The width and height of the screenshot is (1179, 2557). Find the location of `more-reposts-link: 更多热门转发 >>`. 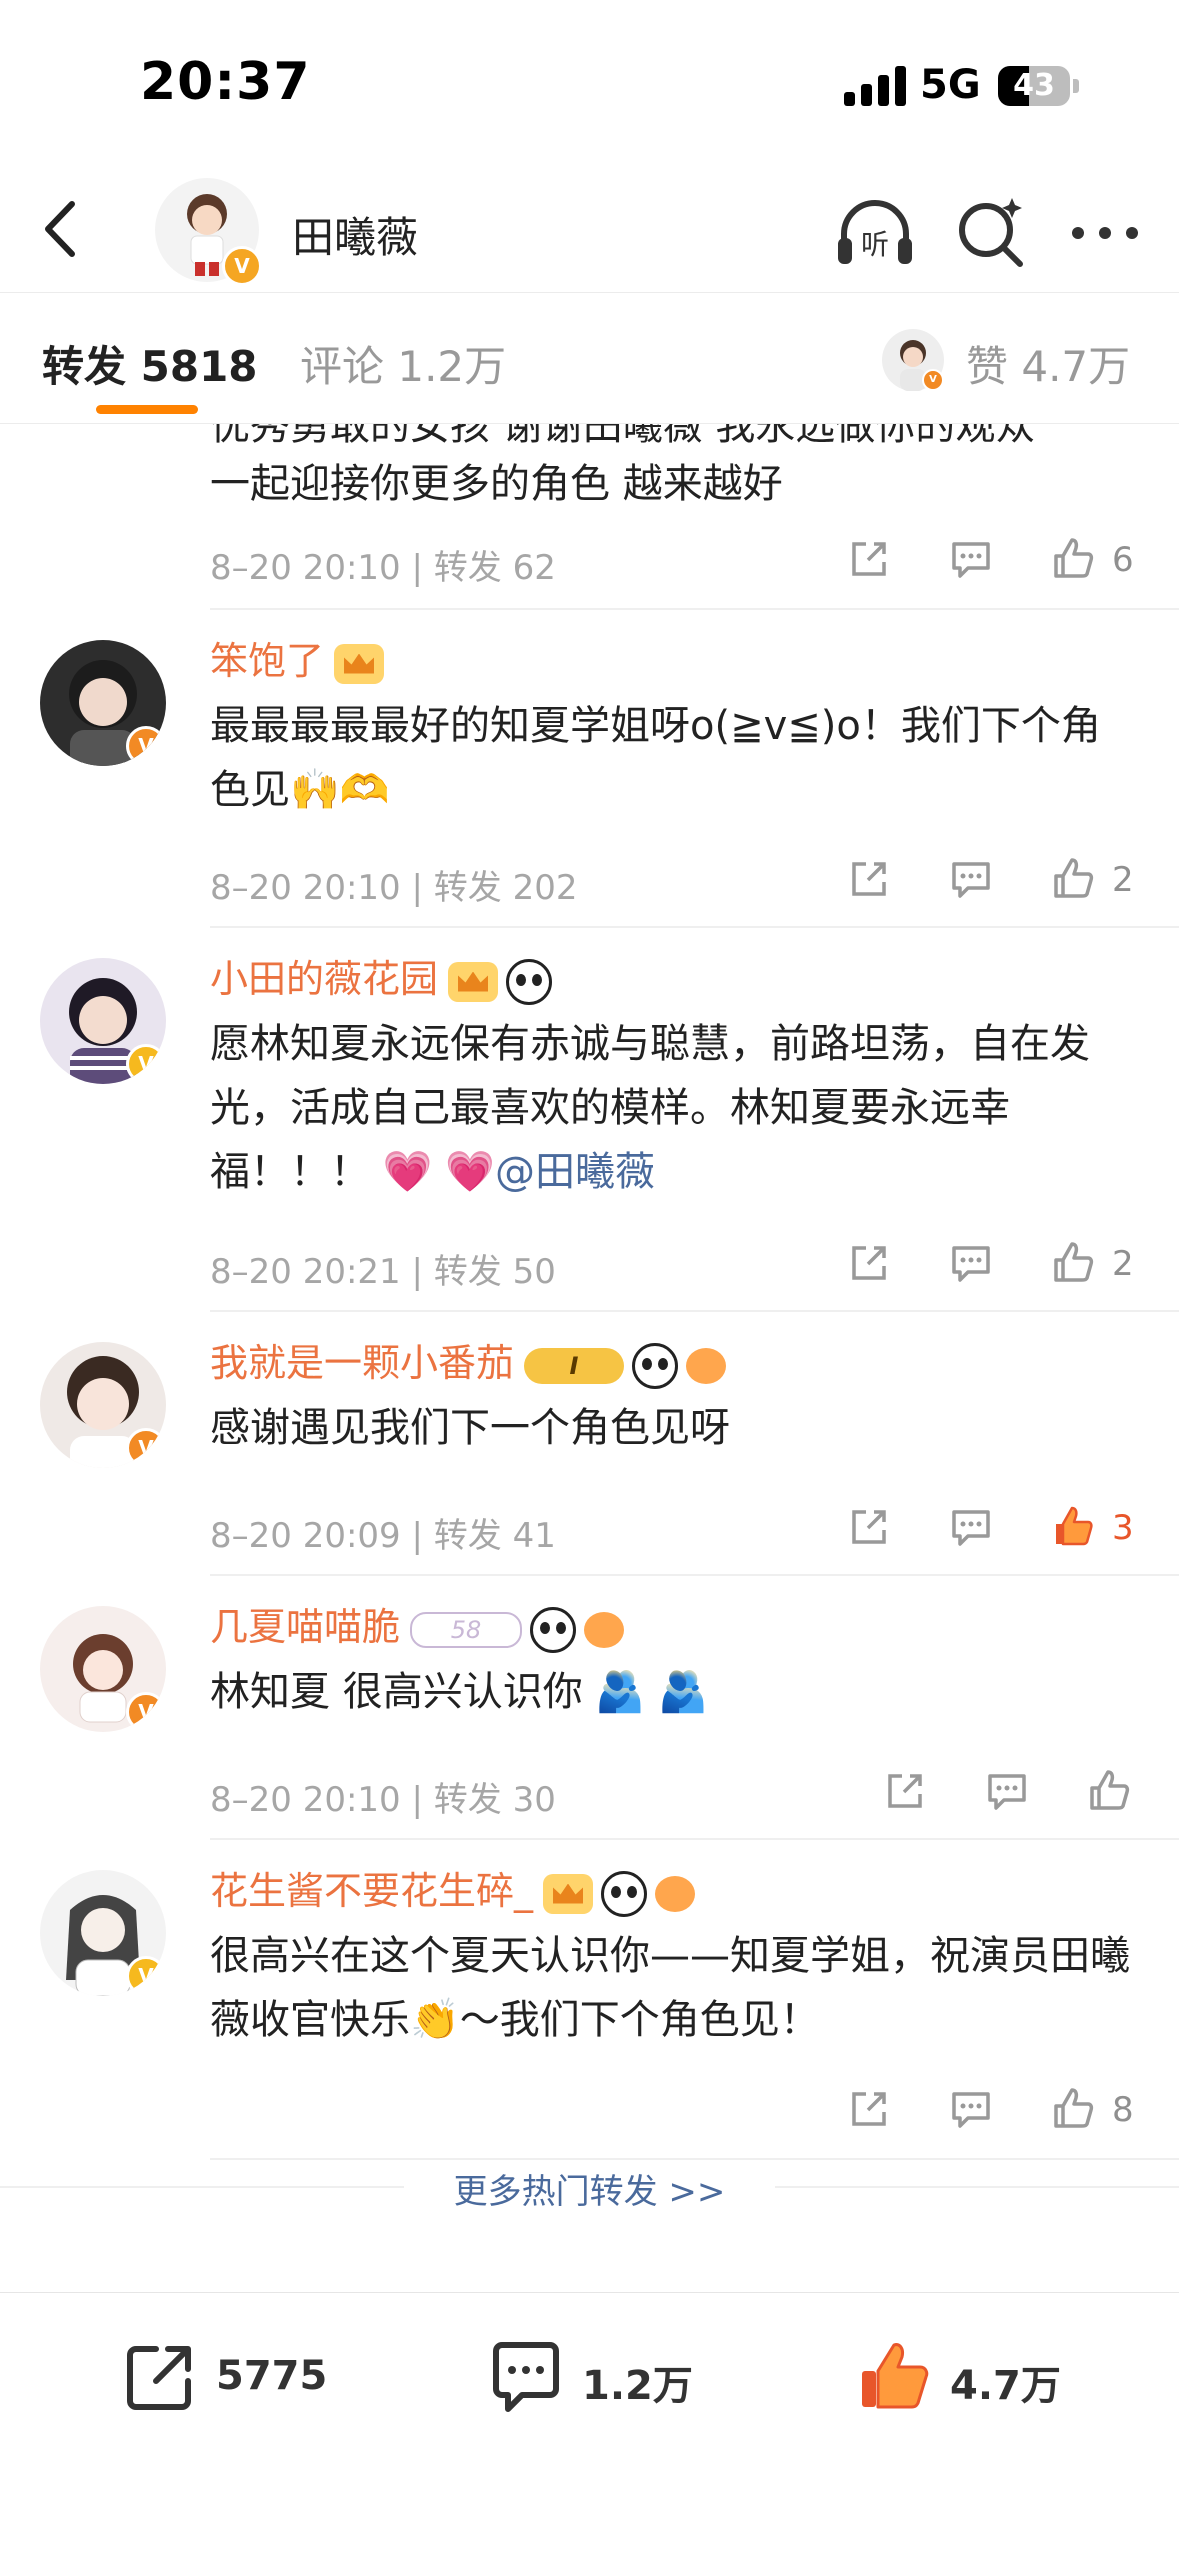

more-reposts-link: 更多热门转发 >> is located at coordinates (589, 2188).